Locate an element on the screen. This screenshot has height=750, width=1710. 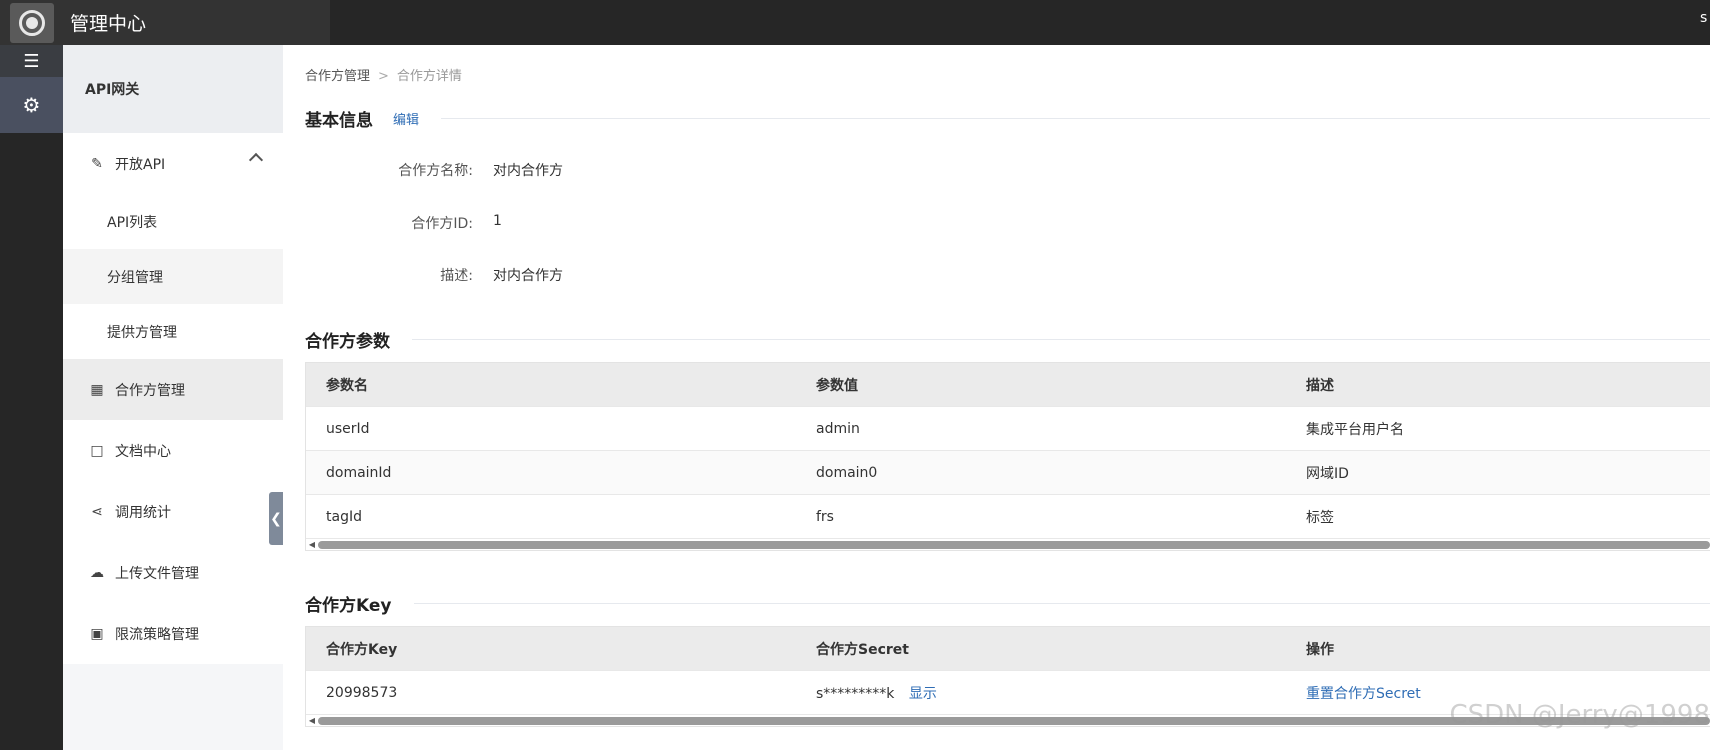
column-header: 合作方Secret is located at coordinates (862, 649).